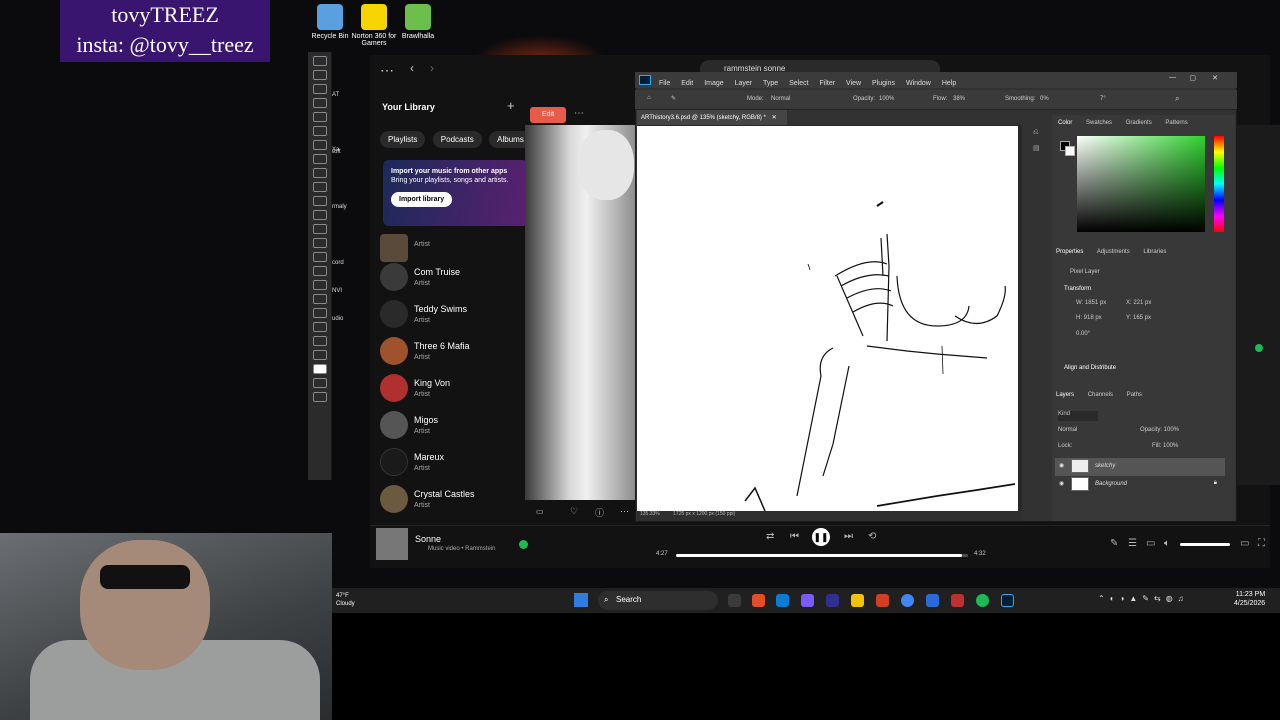 This screenshot has height=720, width=1280. I want to click on kind-filter: Kind, so click(1078, 416).